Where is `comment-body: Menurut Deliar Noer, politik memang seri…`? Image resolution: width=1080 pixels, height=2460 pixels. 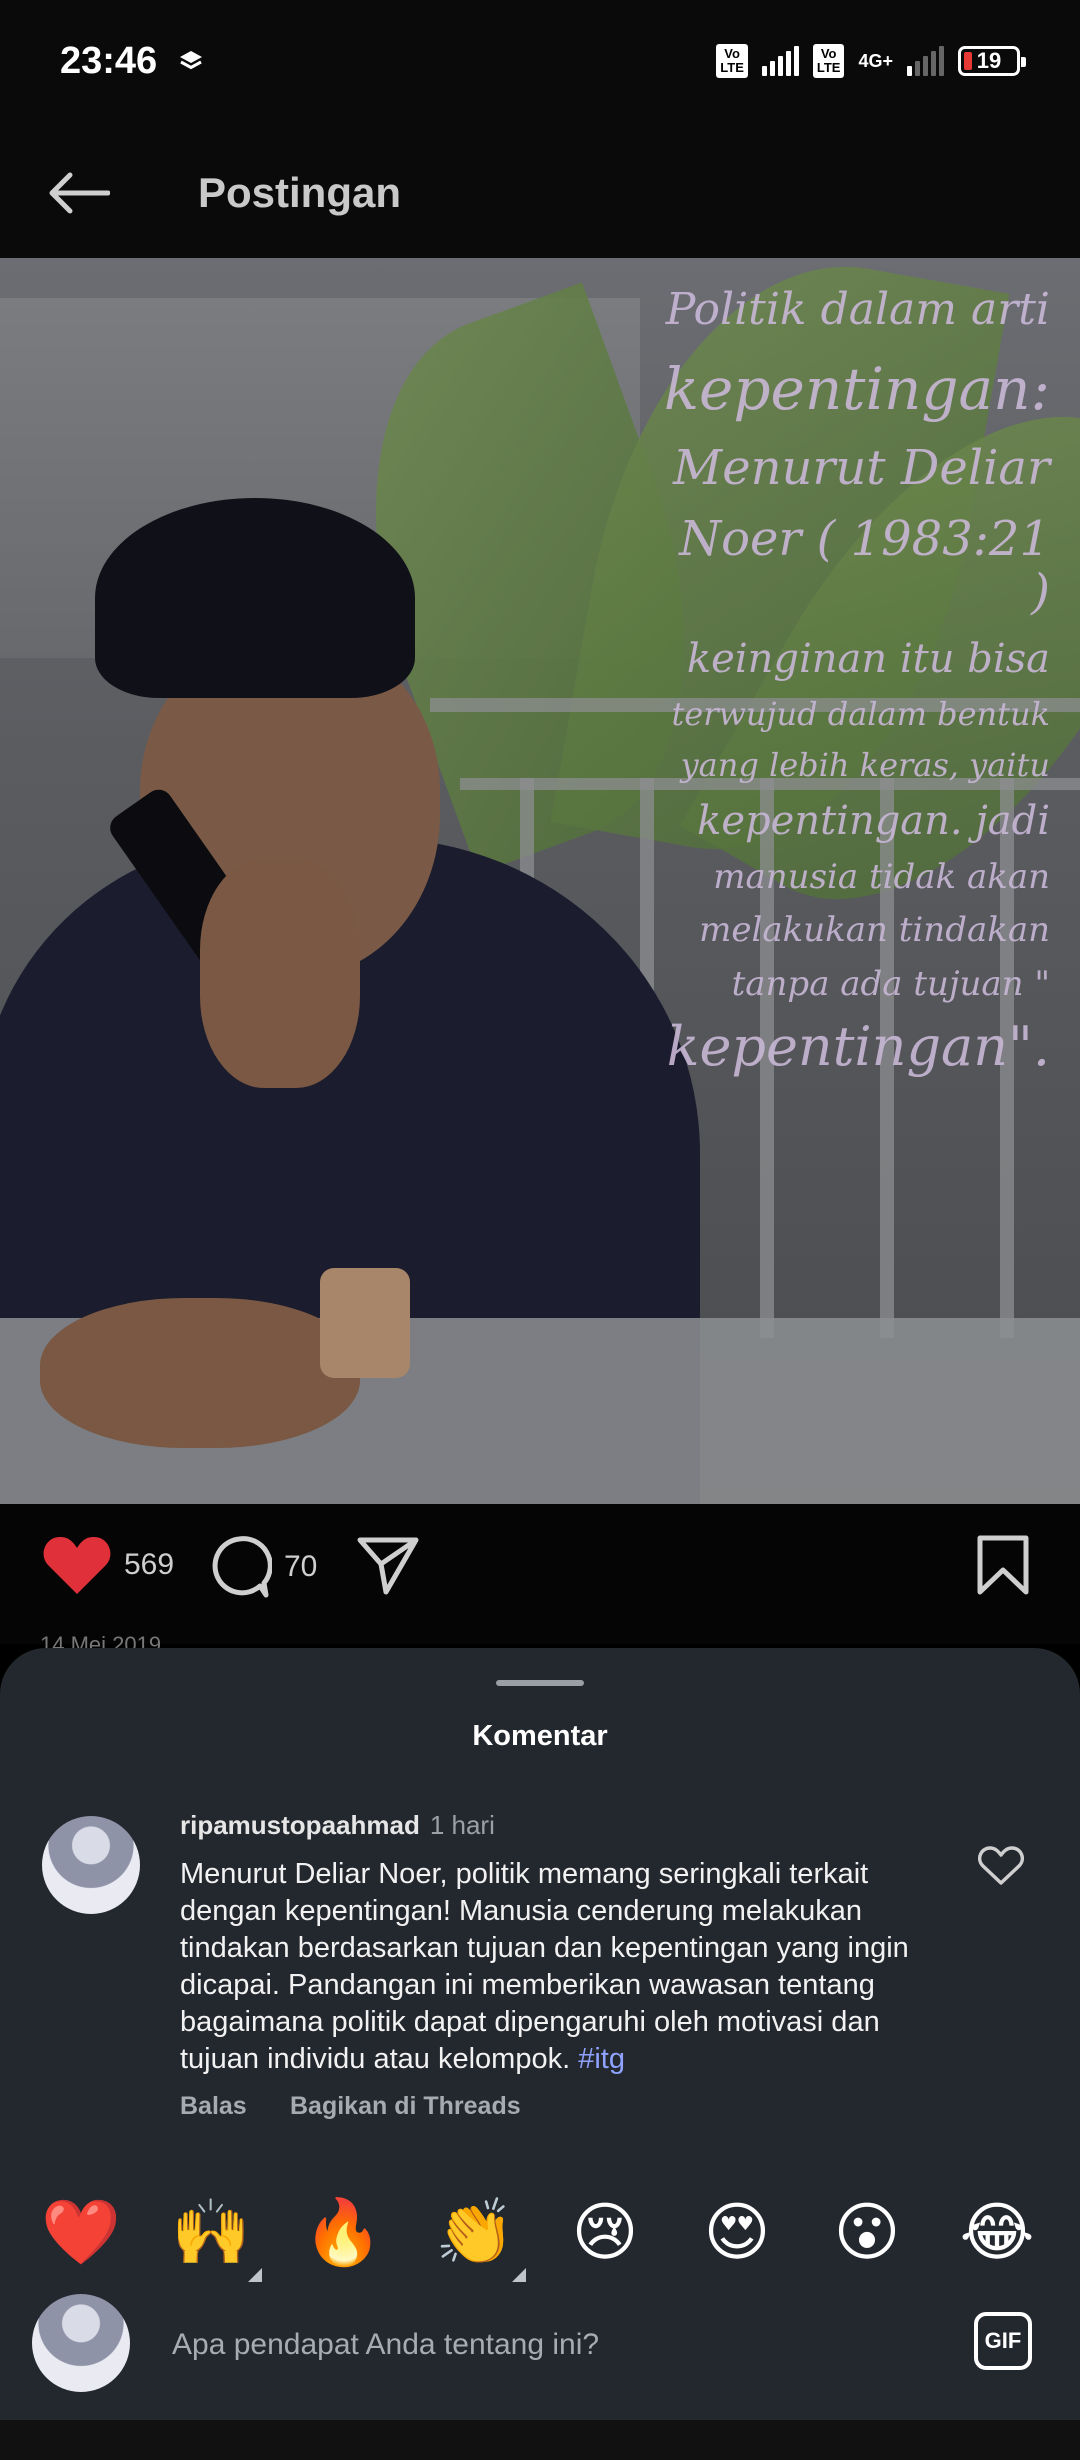 comment-body: Menurut Deliar Noer, politik memang seri… is located at coordinates (565, 1967).